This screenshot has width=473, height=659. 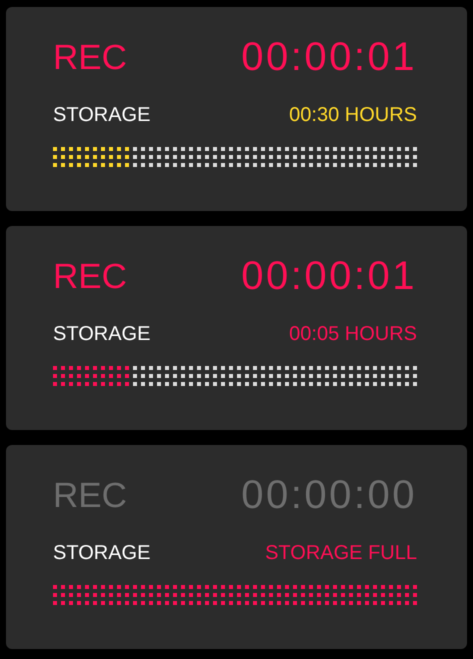 What do you see at coordinates (353, 334) in the screenshot?
I see `storage-remaining: 00:05 HOURS` at bounding box center [353, 334].